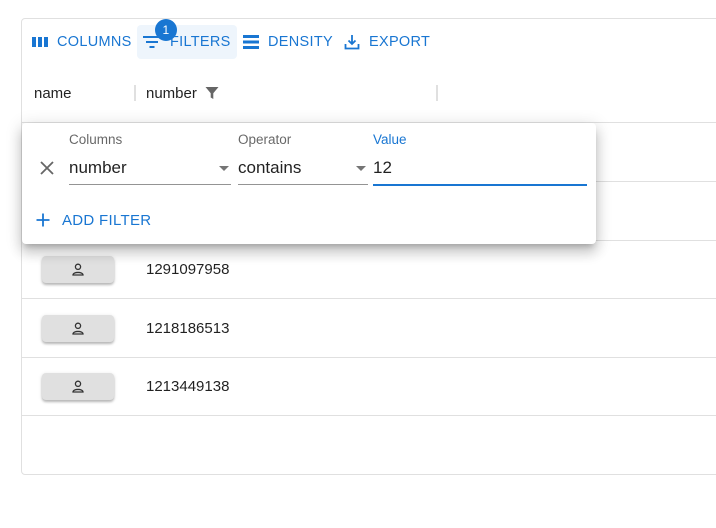 This screenshot has height=528, width=716. I want to click on value-input-text: 12, so click(382, 167).